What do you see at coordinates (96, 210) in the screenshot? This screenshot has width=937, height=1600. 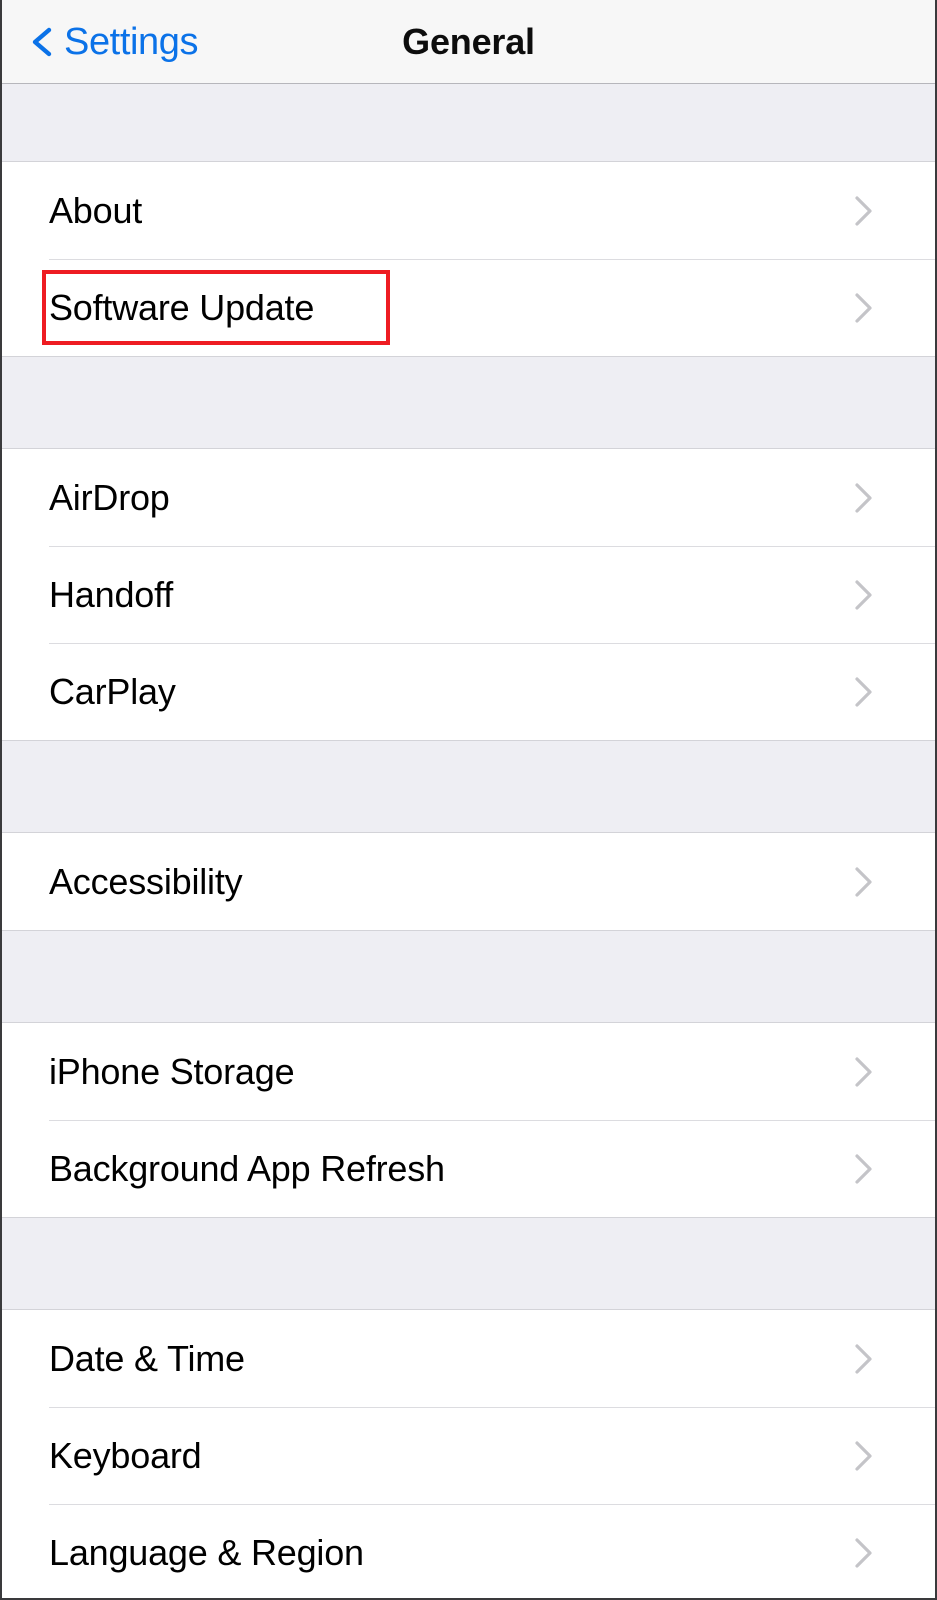 I see `list-item-label: About` at bounding box center [96, 210].